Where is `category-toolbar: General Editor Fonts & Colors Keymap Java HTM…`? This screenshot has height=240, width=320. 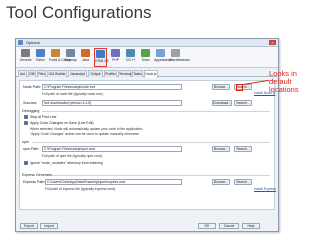 category-toolbar: General Editor Fonts & Colors Keymap Java HTM… is located at coordinates (147, 57).